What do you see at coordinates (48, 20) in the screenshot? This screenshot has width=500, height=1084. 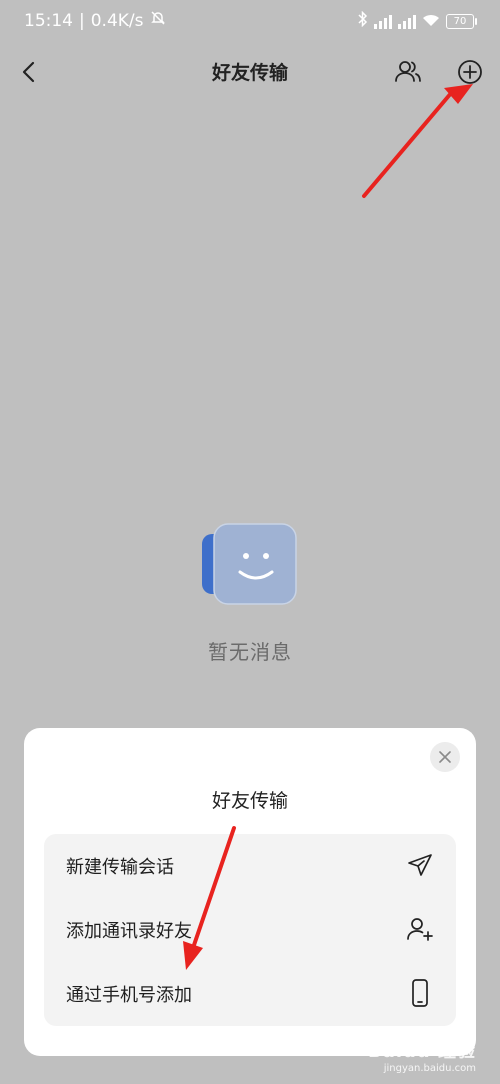 I see `status-time: 15:14` at bounding box center [48, 20].